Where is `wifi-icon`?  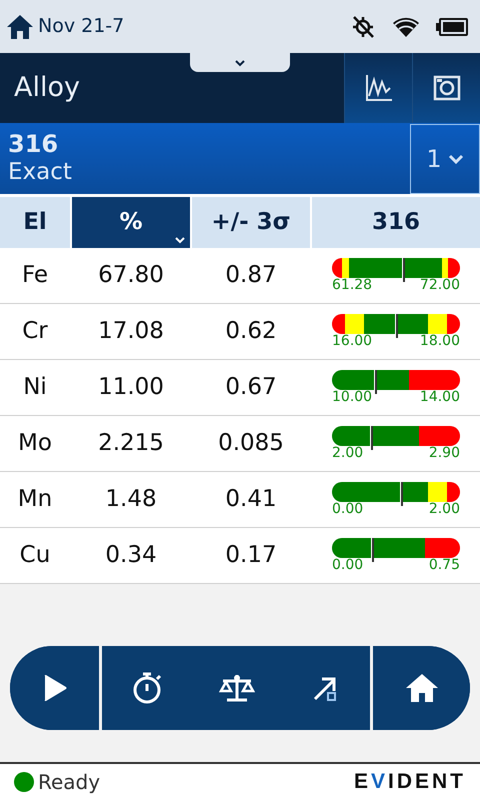
wifi-icon is located at coordinates (406, 27).